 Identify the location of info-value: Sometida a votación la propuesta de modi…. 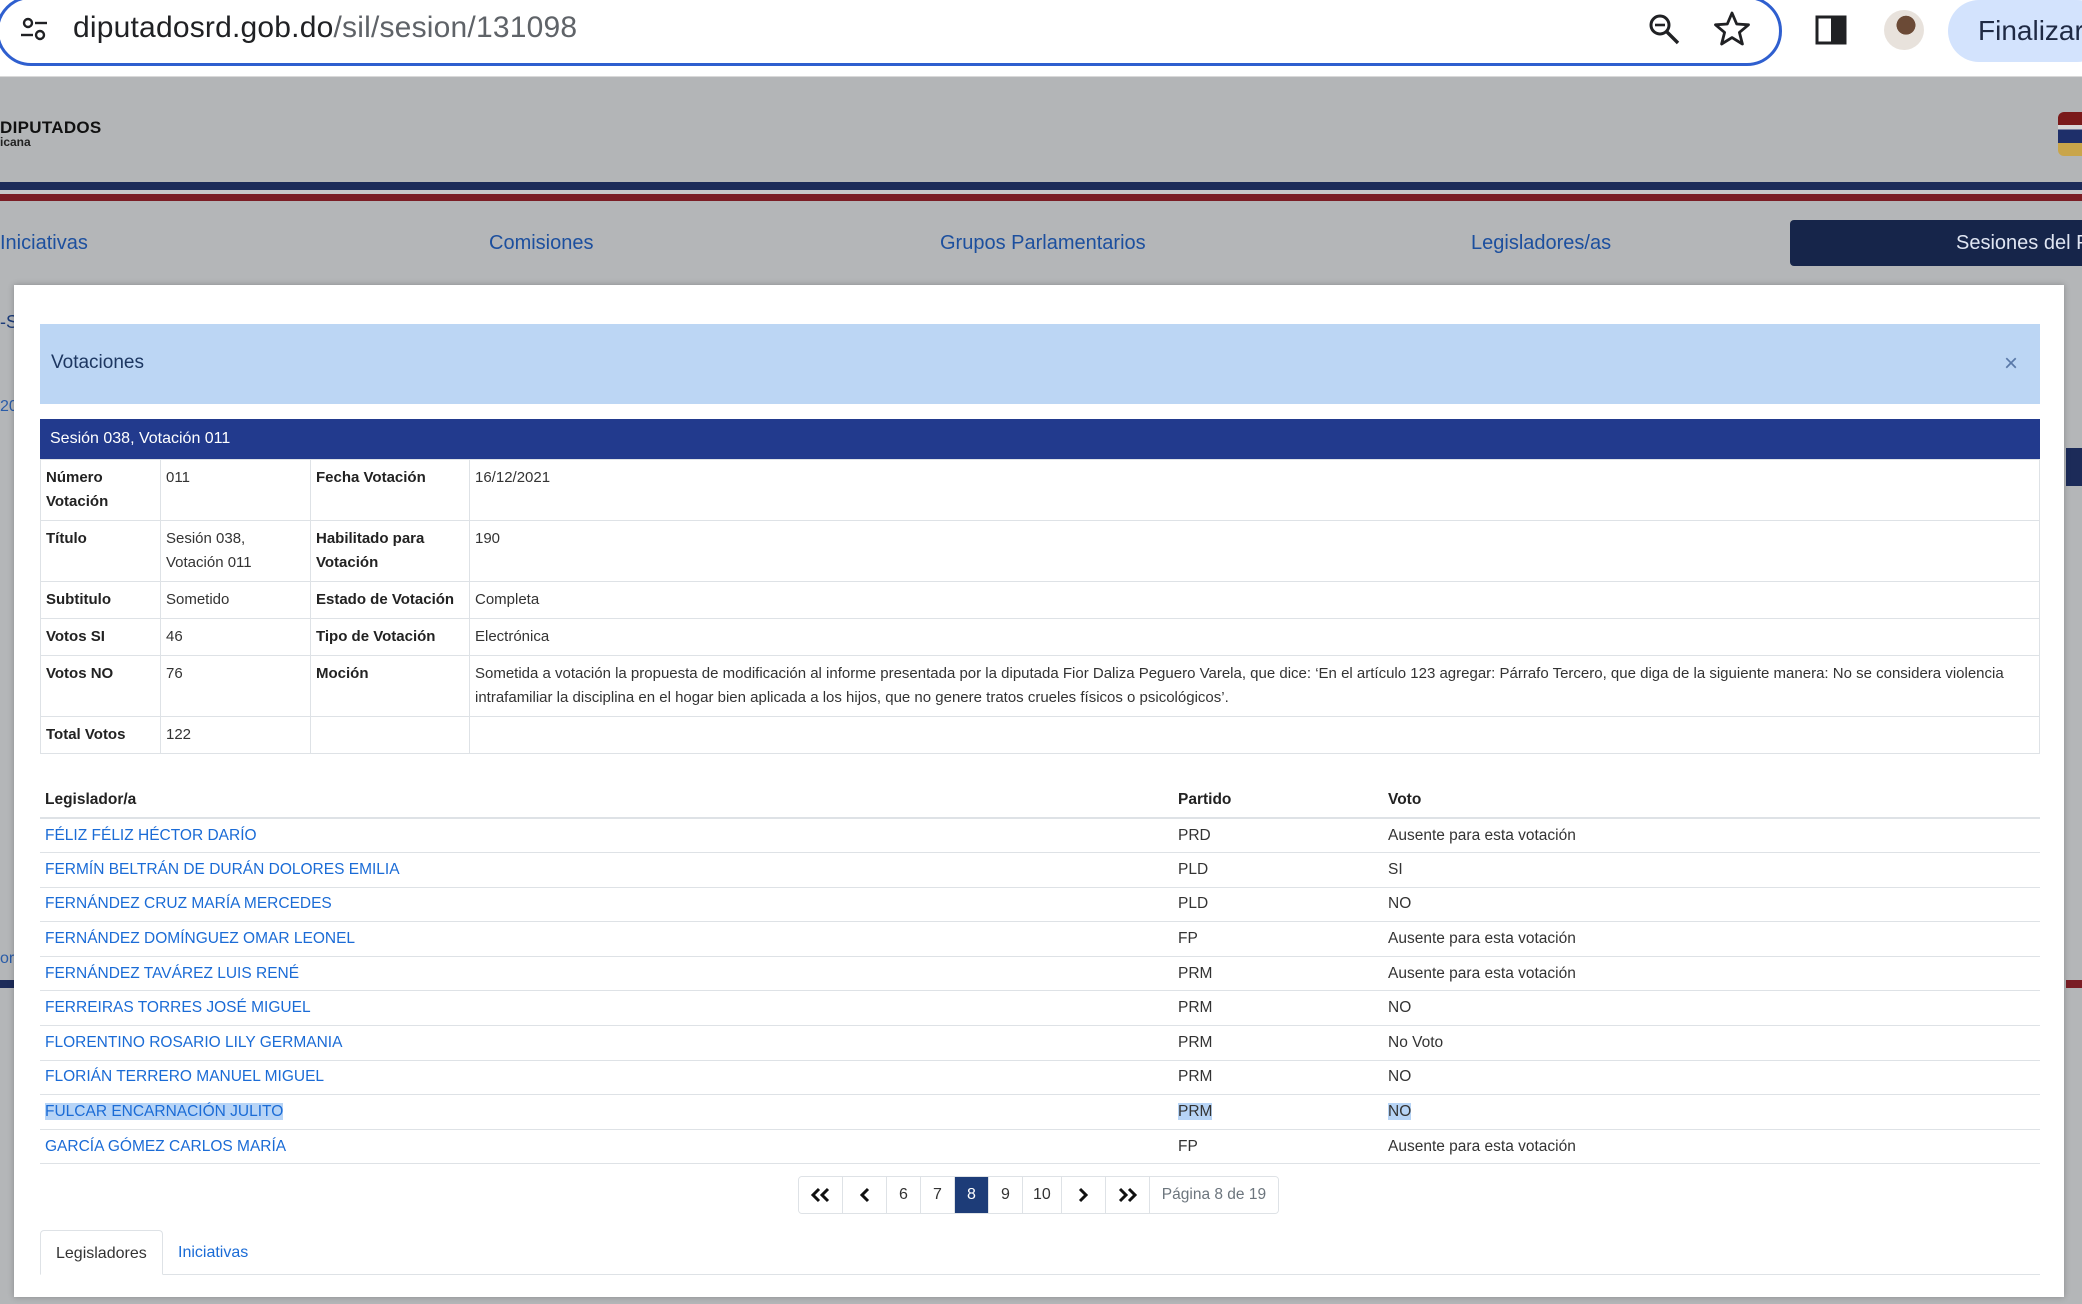
(1254, 686).